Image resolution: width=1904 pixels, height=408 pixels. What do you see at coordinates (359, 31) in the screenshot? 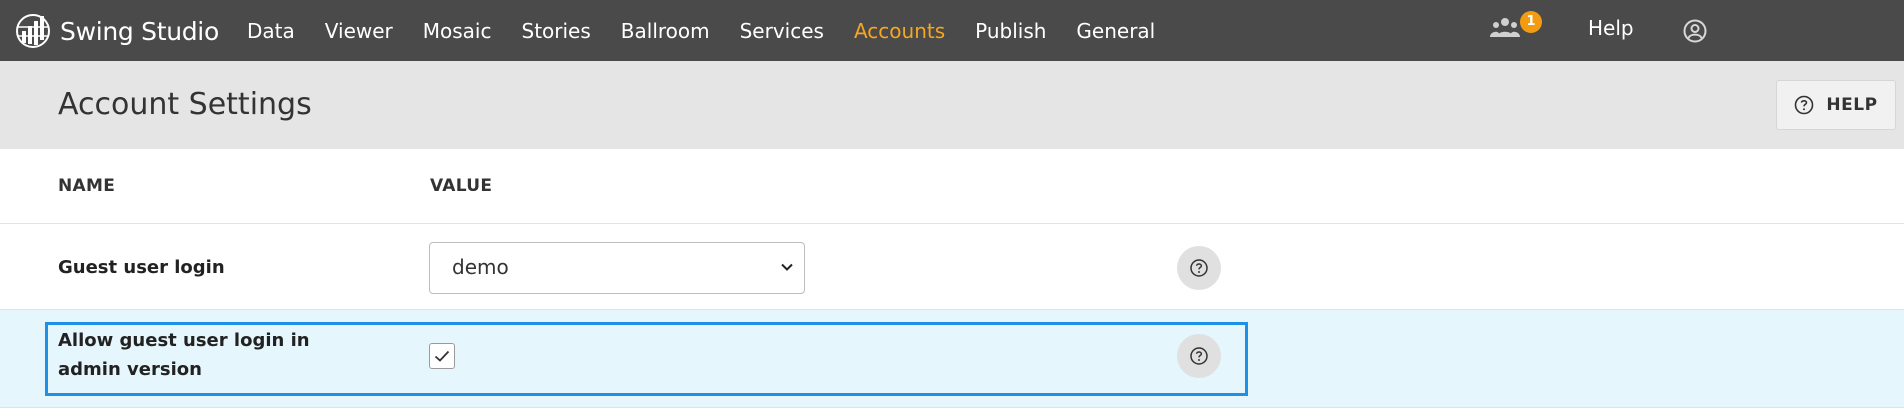
I see `nav-item-viewer: Viewer` at bounding box center [359, 31].